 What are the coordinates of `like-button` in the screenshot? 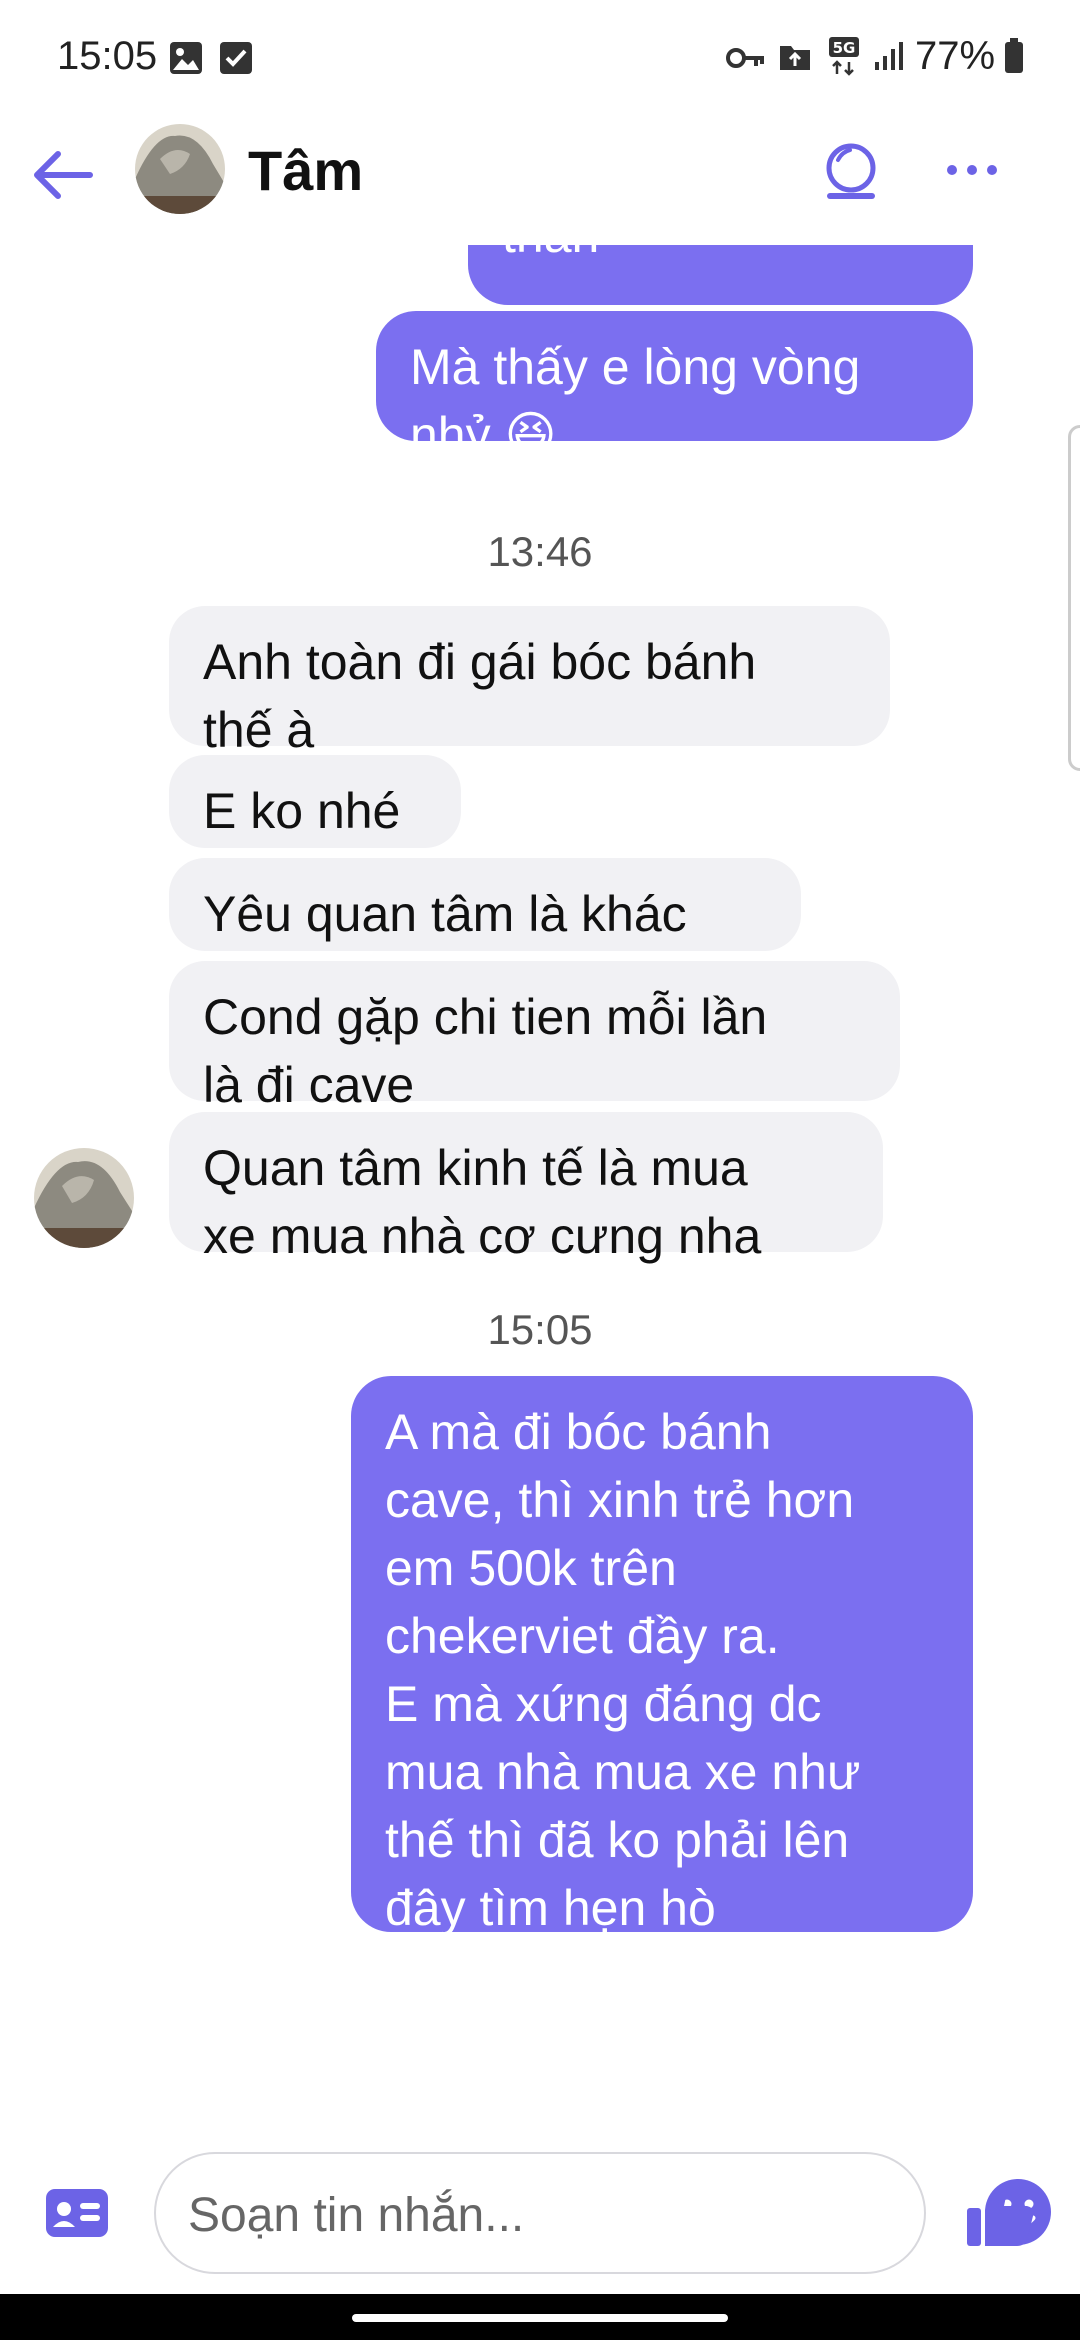 It's located at (1001, 2214).